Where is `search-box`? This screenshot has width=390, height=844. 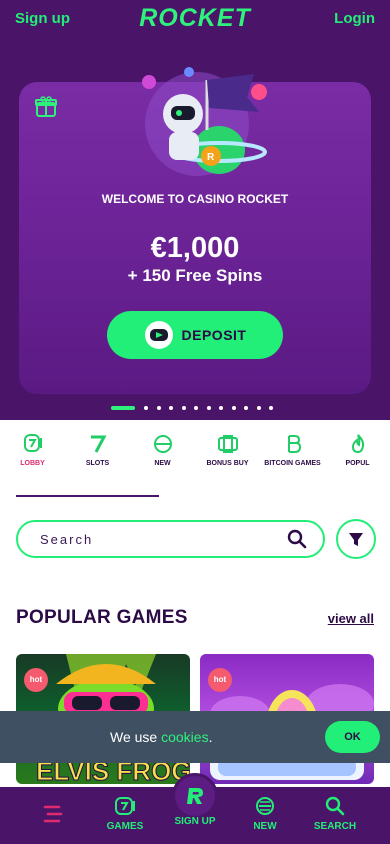
search-box is located at coordinates (170, 539).